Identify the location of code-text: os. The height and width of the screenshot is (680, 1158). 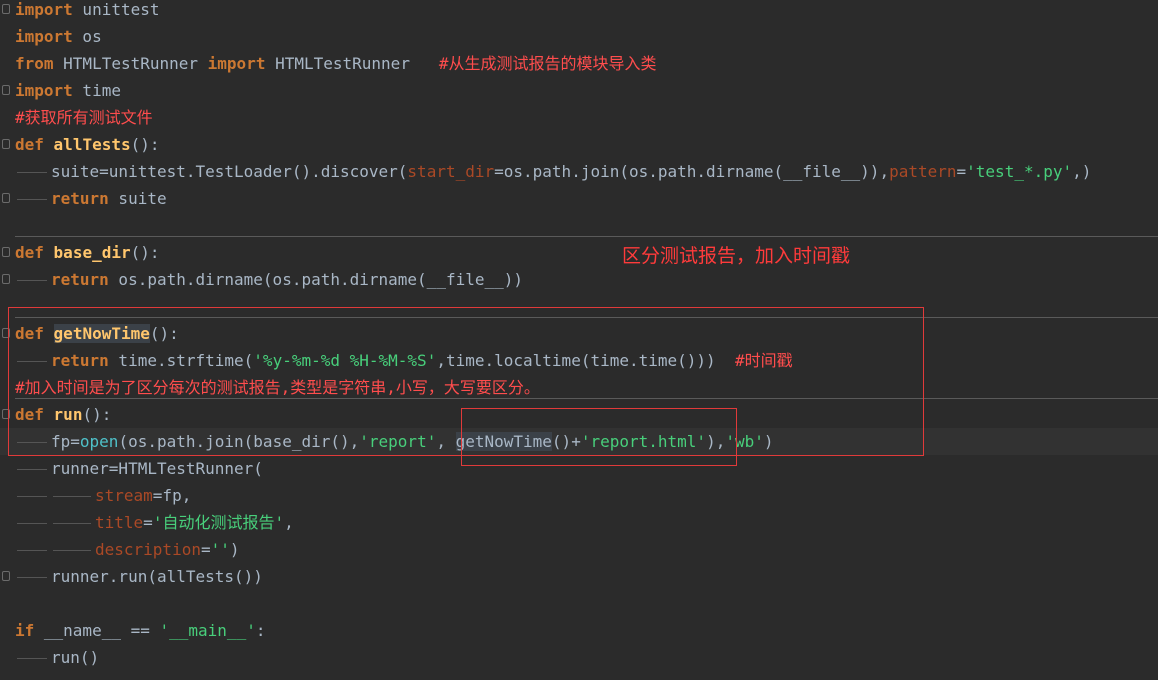
(87, 36).